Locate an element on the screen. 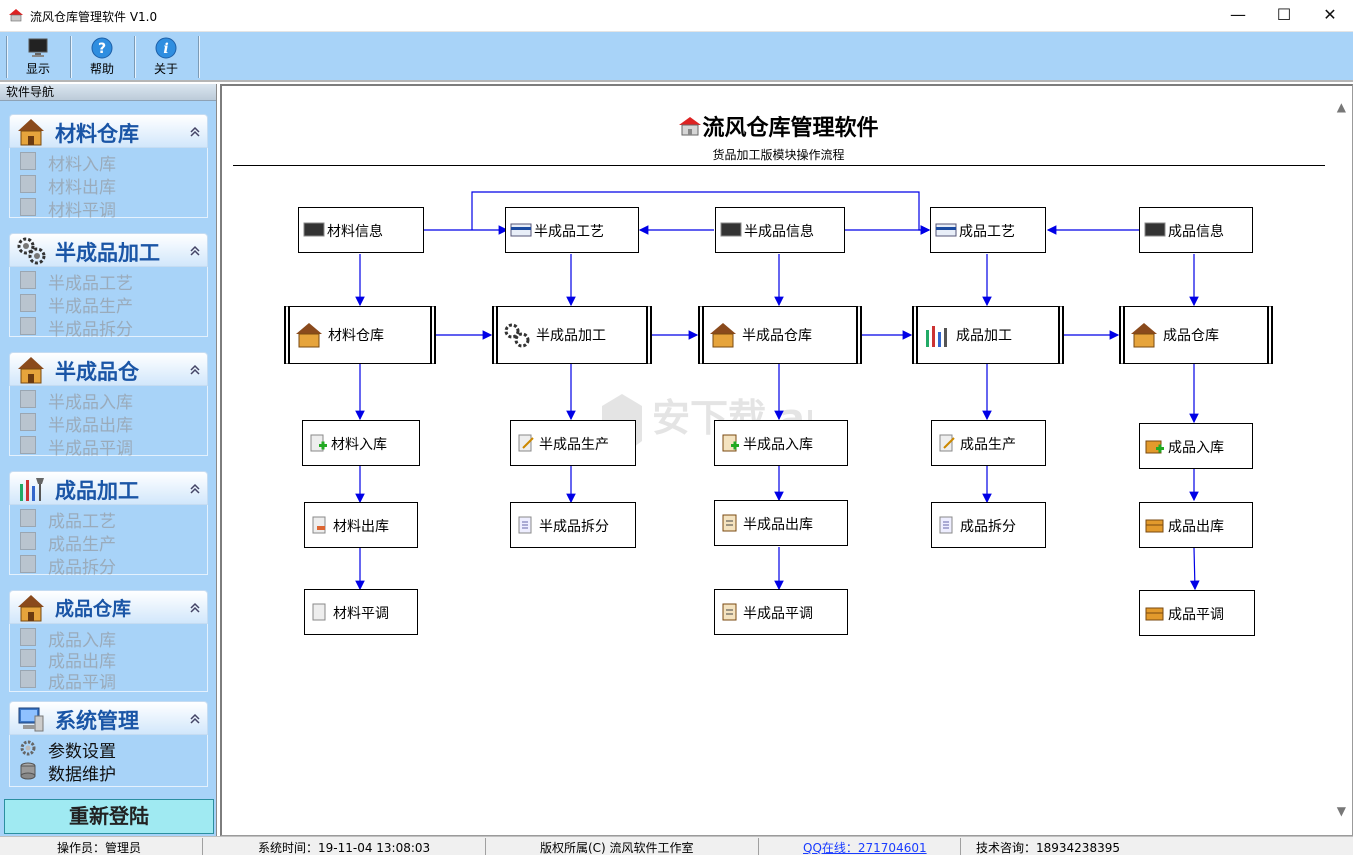  nav-item-material-out: 材料出库 is located at coordinates (108, 184).